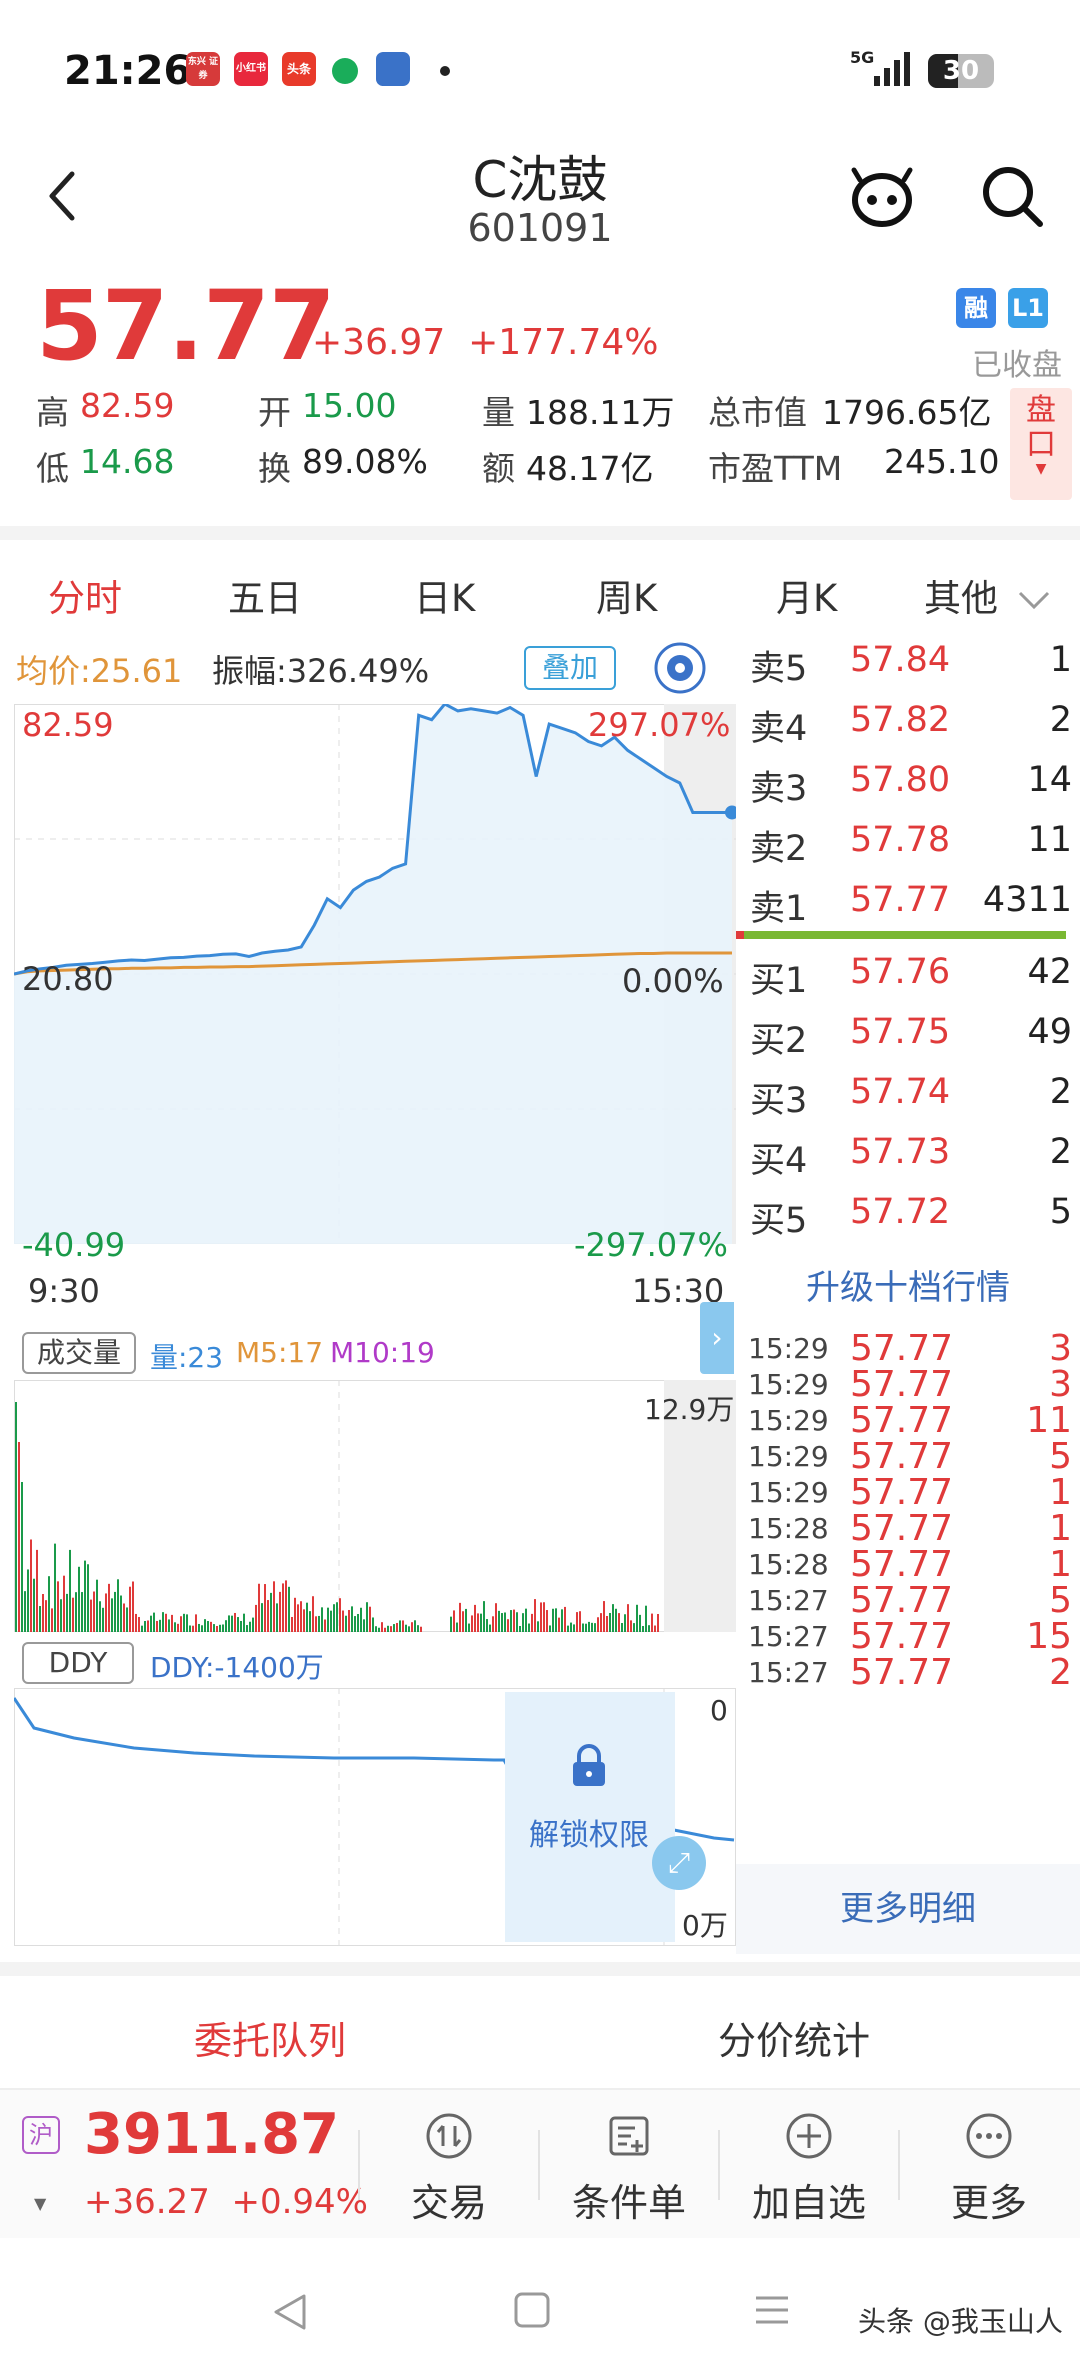 Image resolution: width=1080 pixels, height=2373 pixels. Describe the element at coordinates (1013, 197) in the screenshot. I see `search-icon` at that location.